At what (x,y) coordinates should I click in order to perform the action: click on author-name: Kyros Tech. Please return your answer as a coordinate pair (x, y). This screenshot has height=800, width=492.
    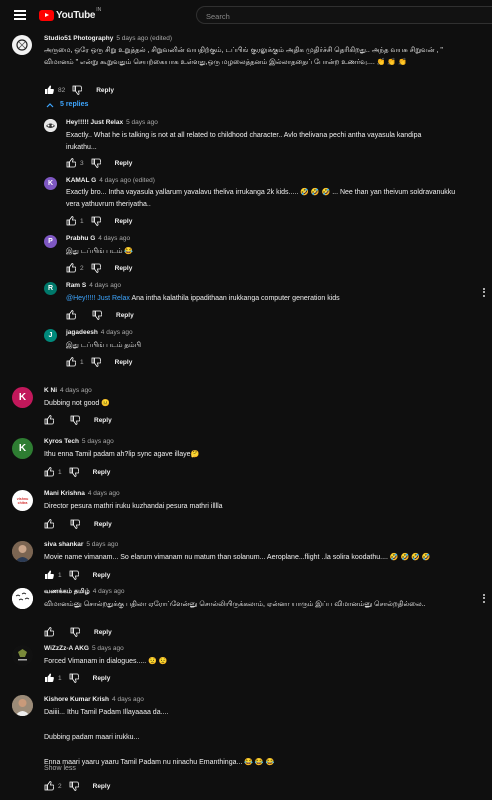
    Looking at the image, I should click on (61, 441).